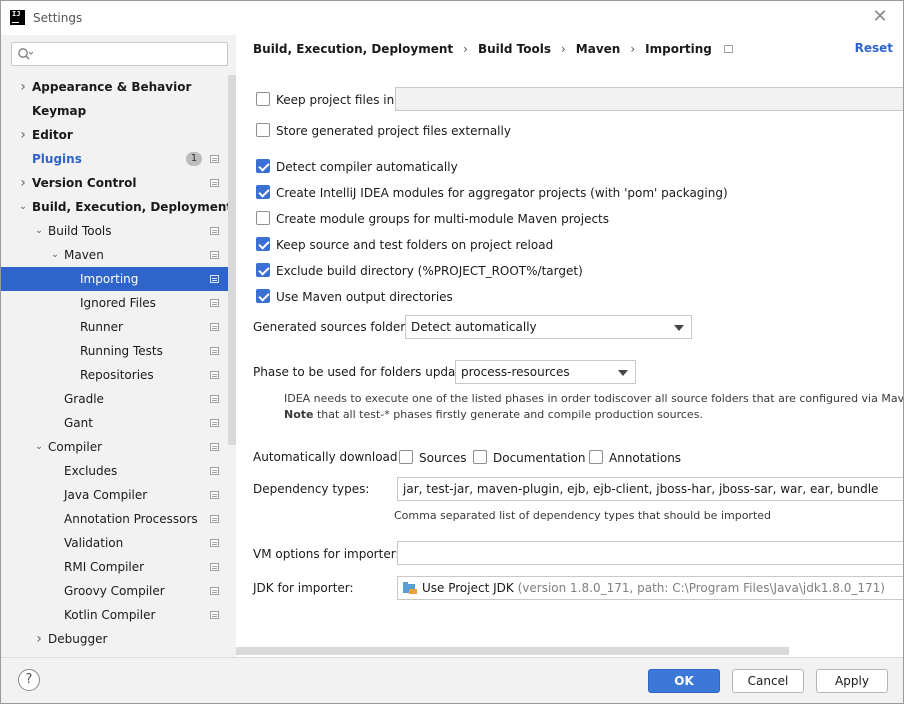 The image size is (904, 704). What do you see at coordinates (118, 447) in the screenshot?
I see `sidebar-item-compiler: ⌄ Compiler` at bounding box center [118, 447].